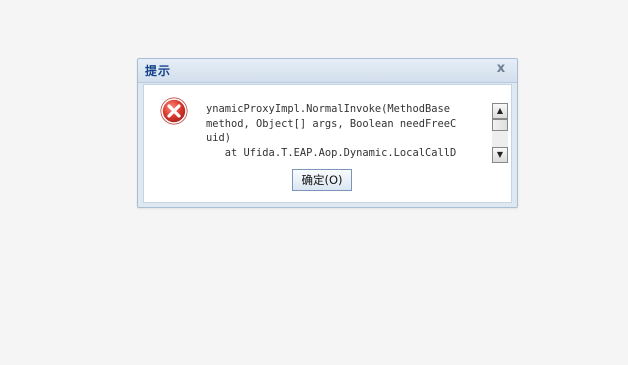 Image resolution: width=628 pixels, height=365 pixels. What do you see at coordinates (174, 111) in the screenshot?
I see `error-icon` at bounding box center [174, 111].